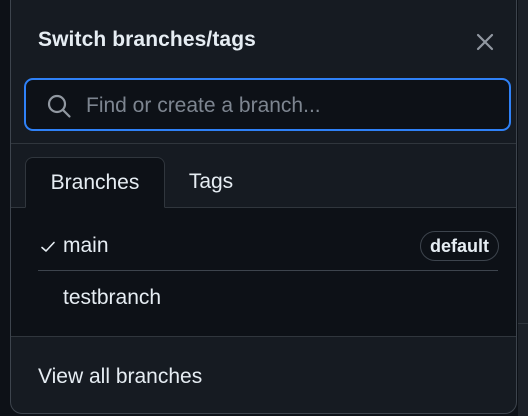  I want to click on branch-name: main, so click(86, 245).